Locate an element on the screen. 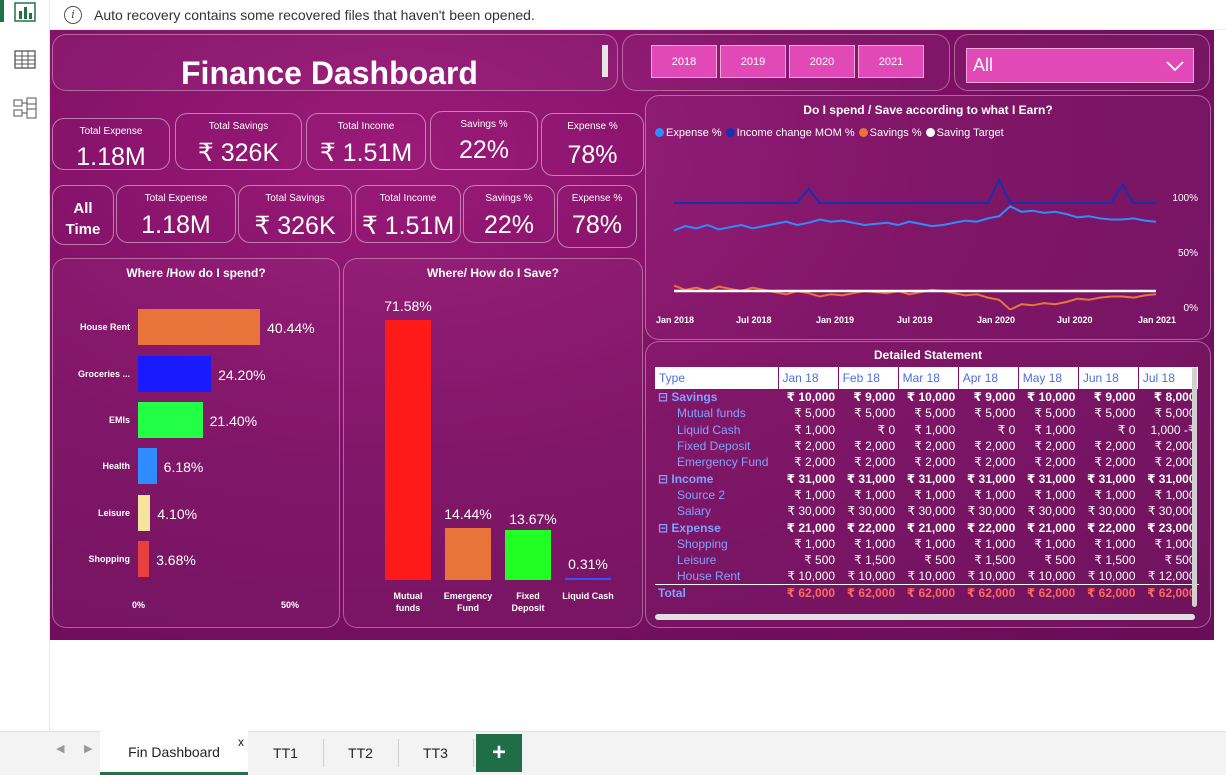 Image resolution: width=1226 pixels, height=775 pixels. add-page-button: + is located at coordinates (499, 753).